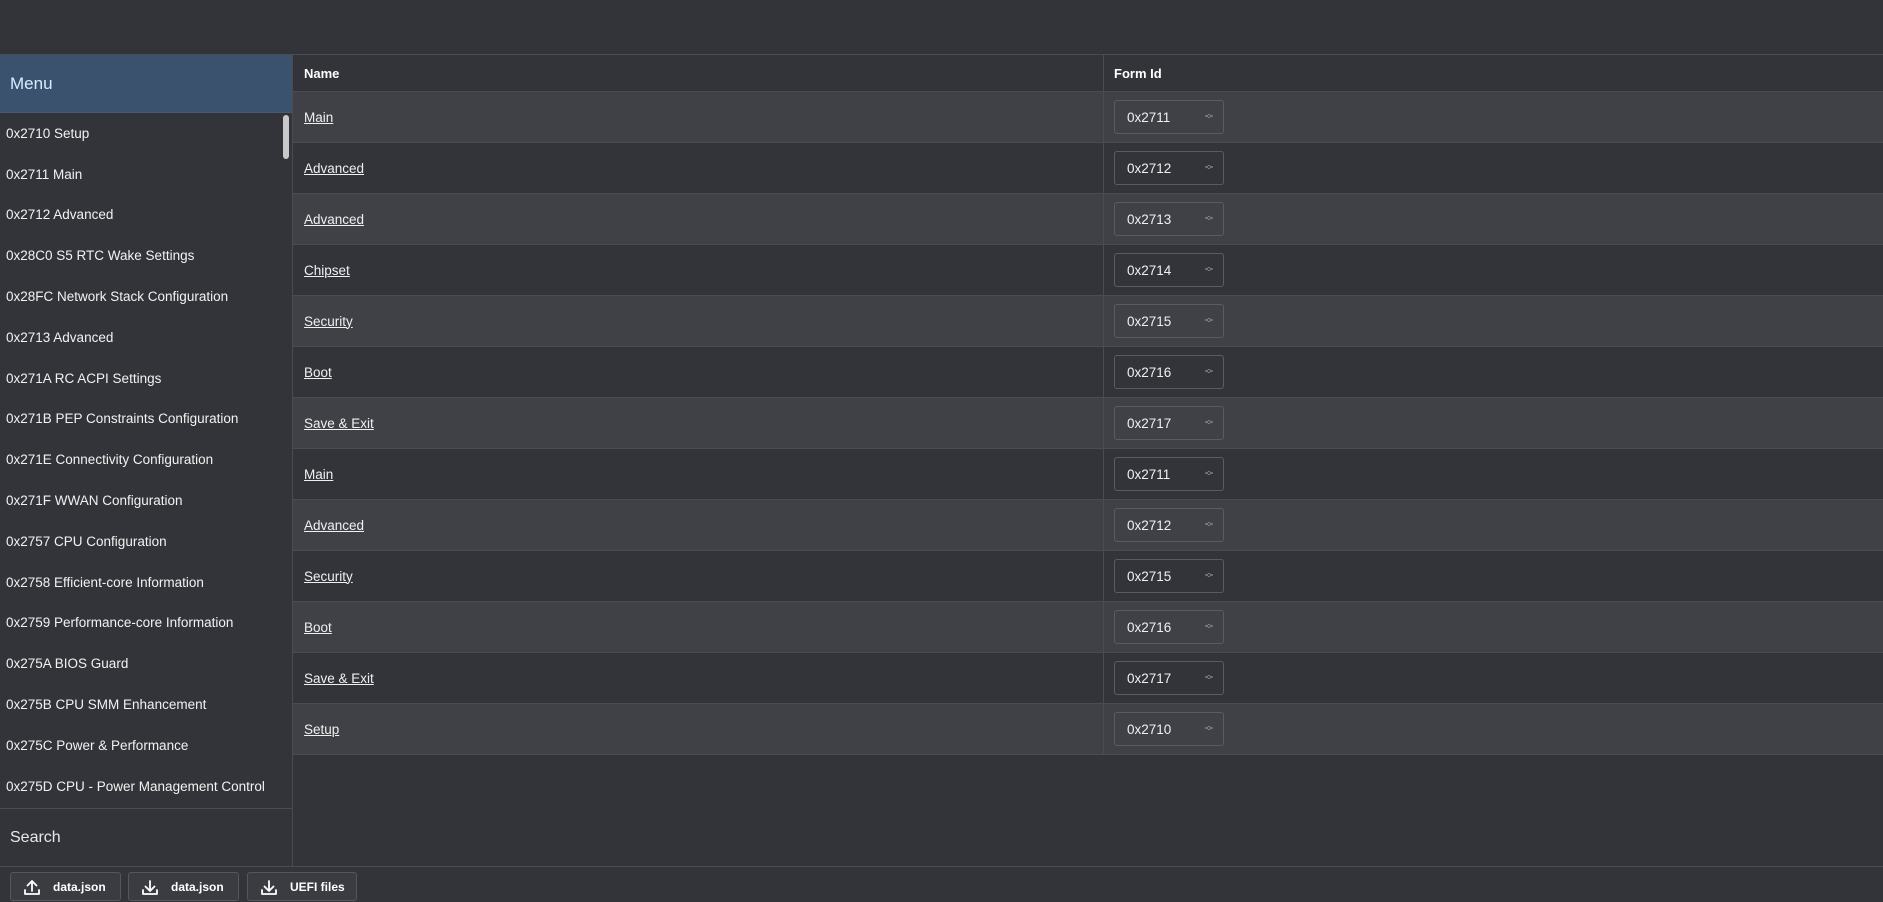  What do you see at coordinates (1088, 729) in the screenshot?
I see `table-row: Setup 0x2710 ︿ ﹀` at bounding box center [1088, 729].